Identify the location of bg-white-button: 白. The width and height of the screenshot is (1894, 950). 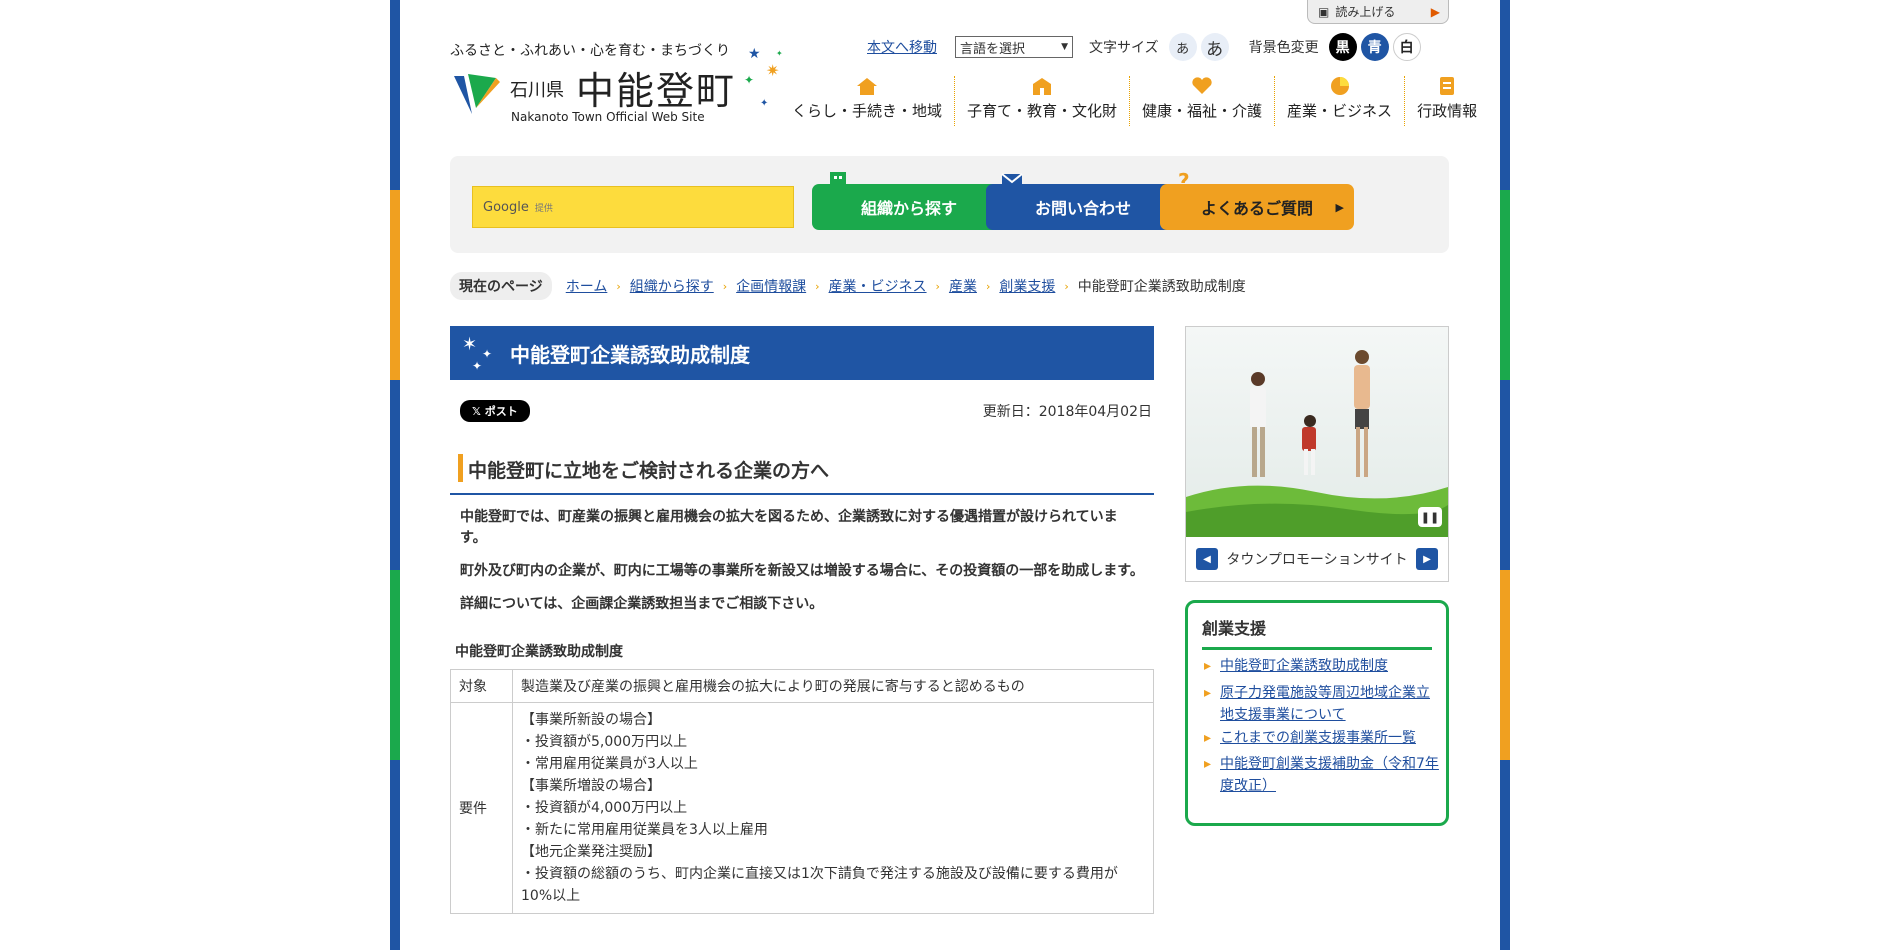
(1406, 47).